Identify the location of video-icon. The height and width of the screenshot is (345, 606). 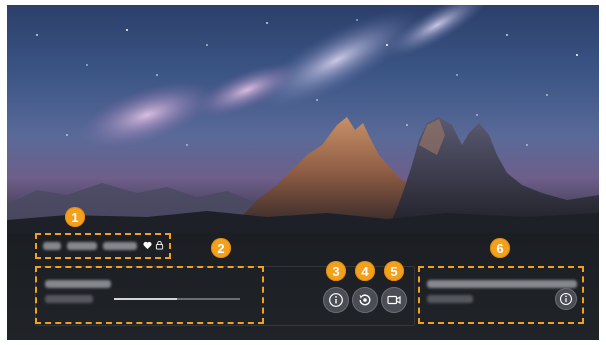
(394, 300).